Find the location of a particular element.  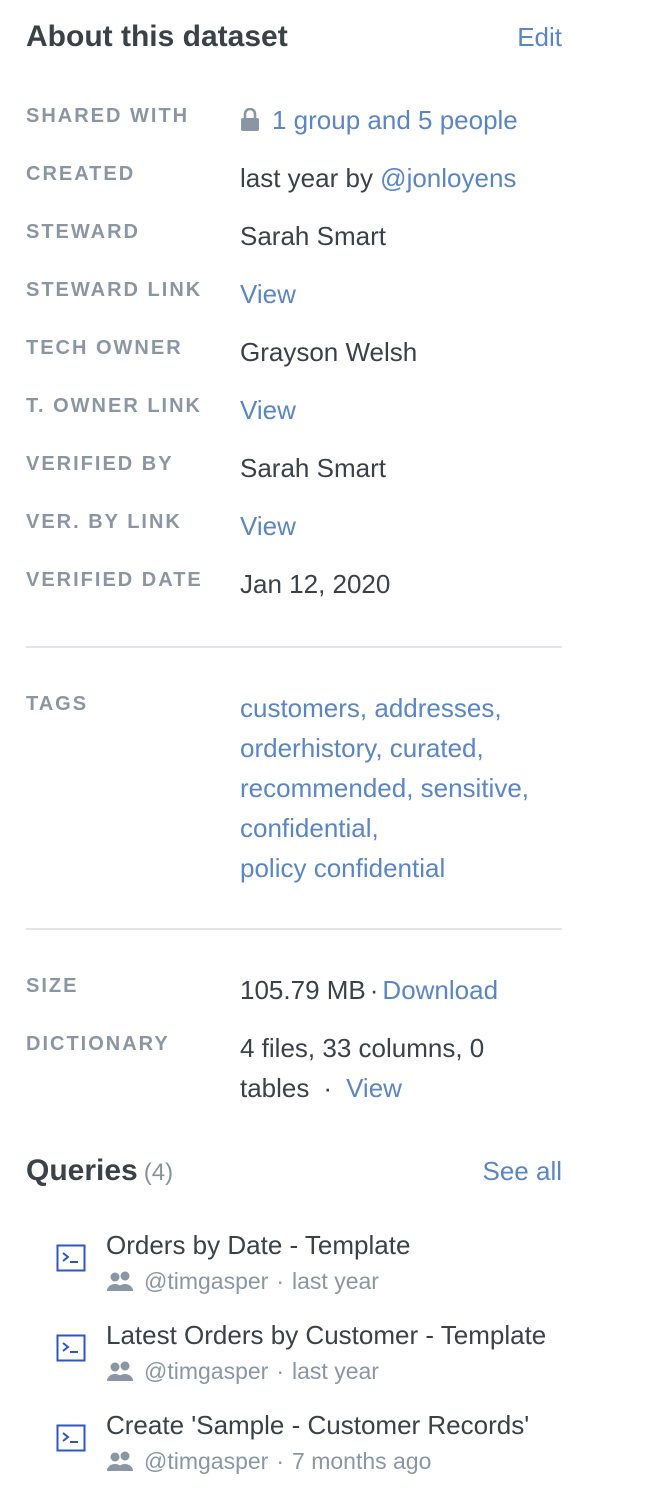

verified-date-label: VERIFIED DATE is located at coordinates (114, 580).